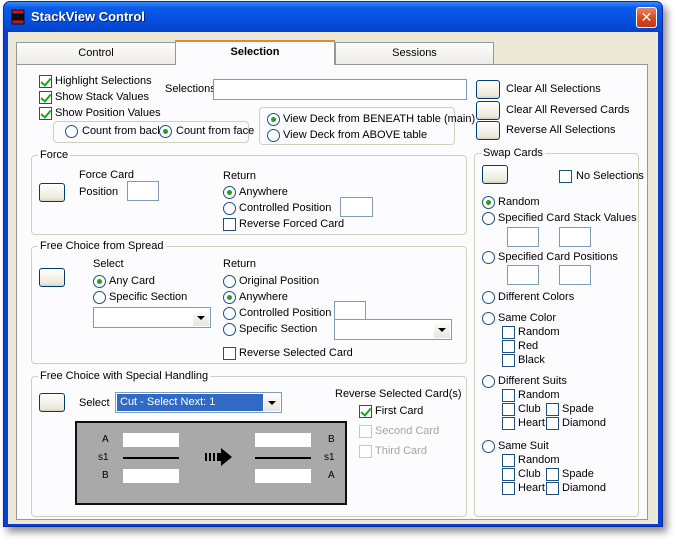 This screenshot has width=677, height=545. What do you see at coordinates (488, 446) in the screenshot?
I see `same-suit-radio` at bounding box center [488, 446].